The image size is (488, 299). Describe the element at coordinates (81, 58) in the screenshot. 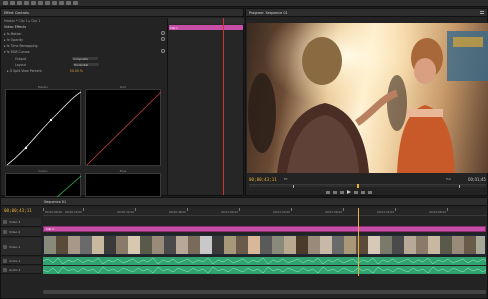

I see `output-dropdown-value: Composite` at that location.